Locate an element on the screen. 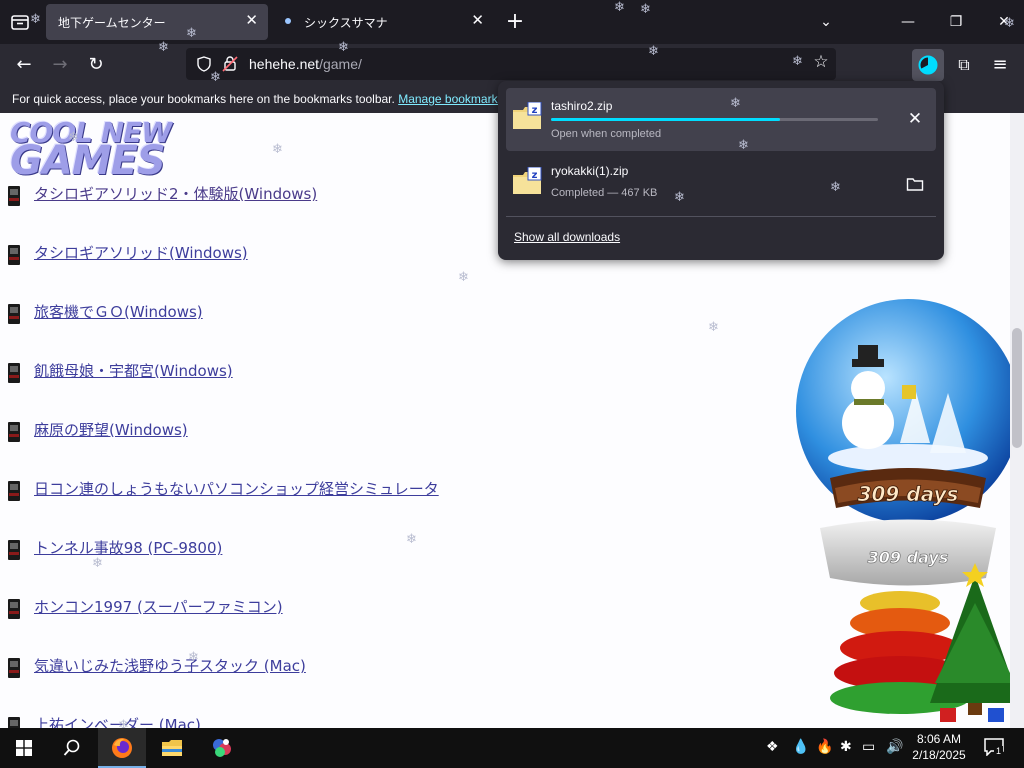  volume-icon: 🔊 is located at coordinates (894, 746).